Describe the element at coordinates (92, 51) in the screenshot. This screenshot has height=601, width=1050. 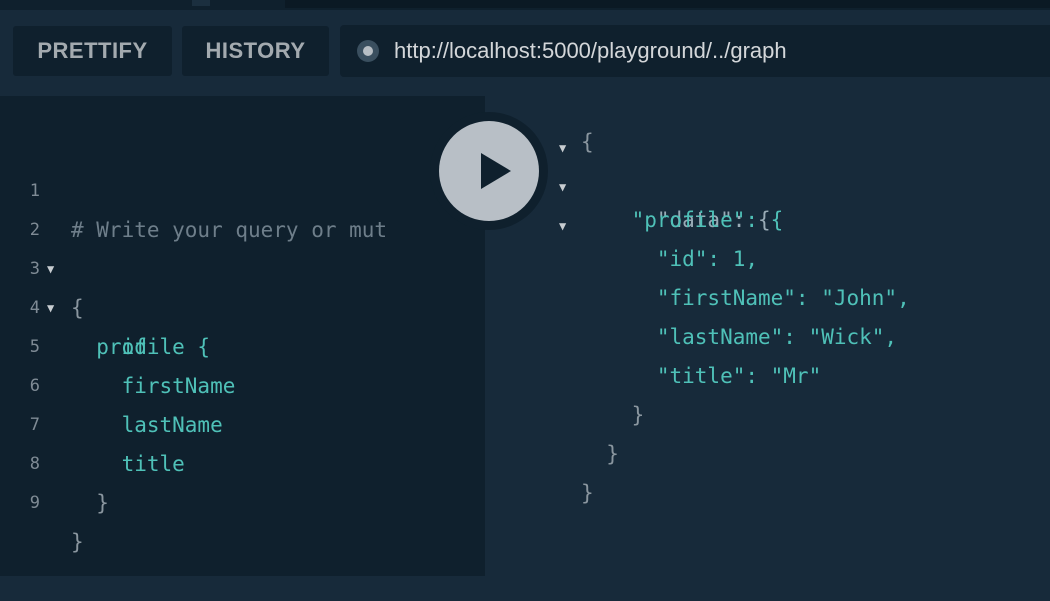
I see `prettify-button: PRETTIFY` at that location.